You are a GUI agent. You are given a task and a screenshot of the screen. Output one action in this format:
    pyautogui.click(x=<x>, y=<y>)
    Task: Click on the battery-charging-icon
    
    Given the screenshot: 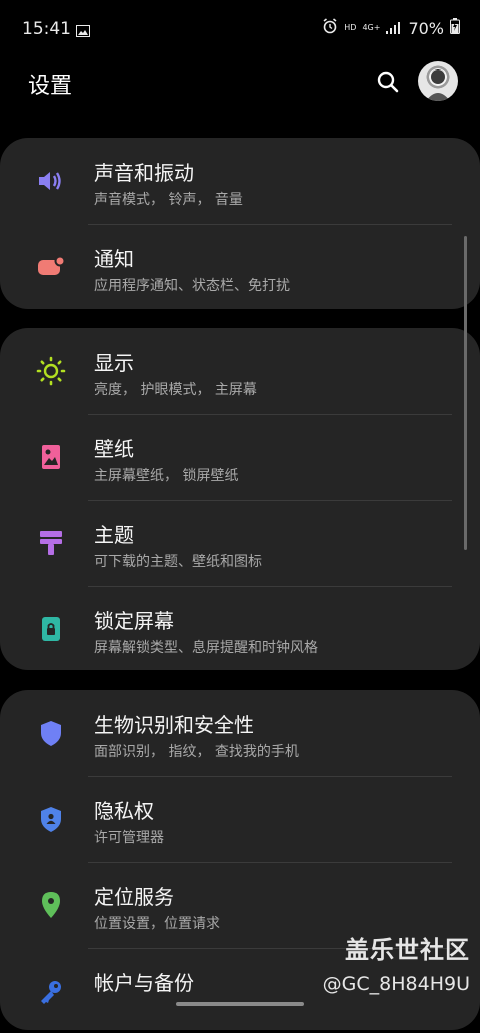 What is the action you would take?
    pyautogui.click(x=455, y=28)
    